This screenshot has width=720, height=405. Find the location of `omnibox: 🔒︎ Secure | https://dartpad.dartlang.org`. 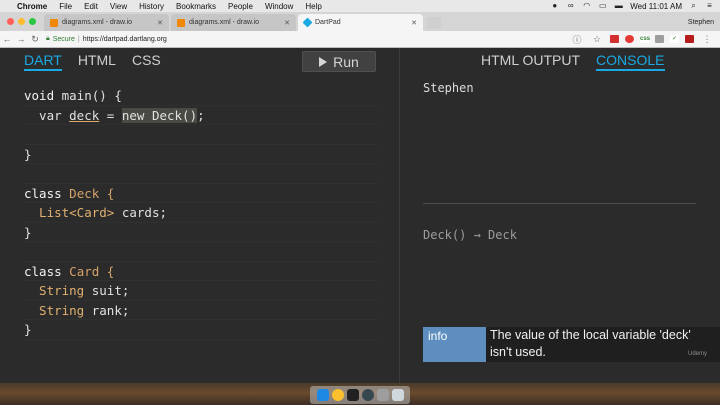

omnibox: 🔒︎ Secure | https://dartpad.dartlang.org is located at coordinates (305, 39).